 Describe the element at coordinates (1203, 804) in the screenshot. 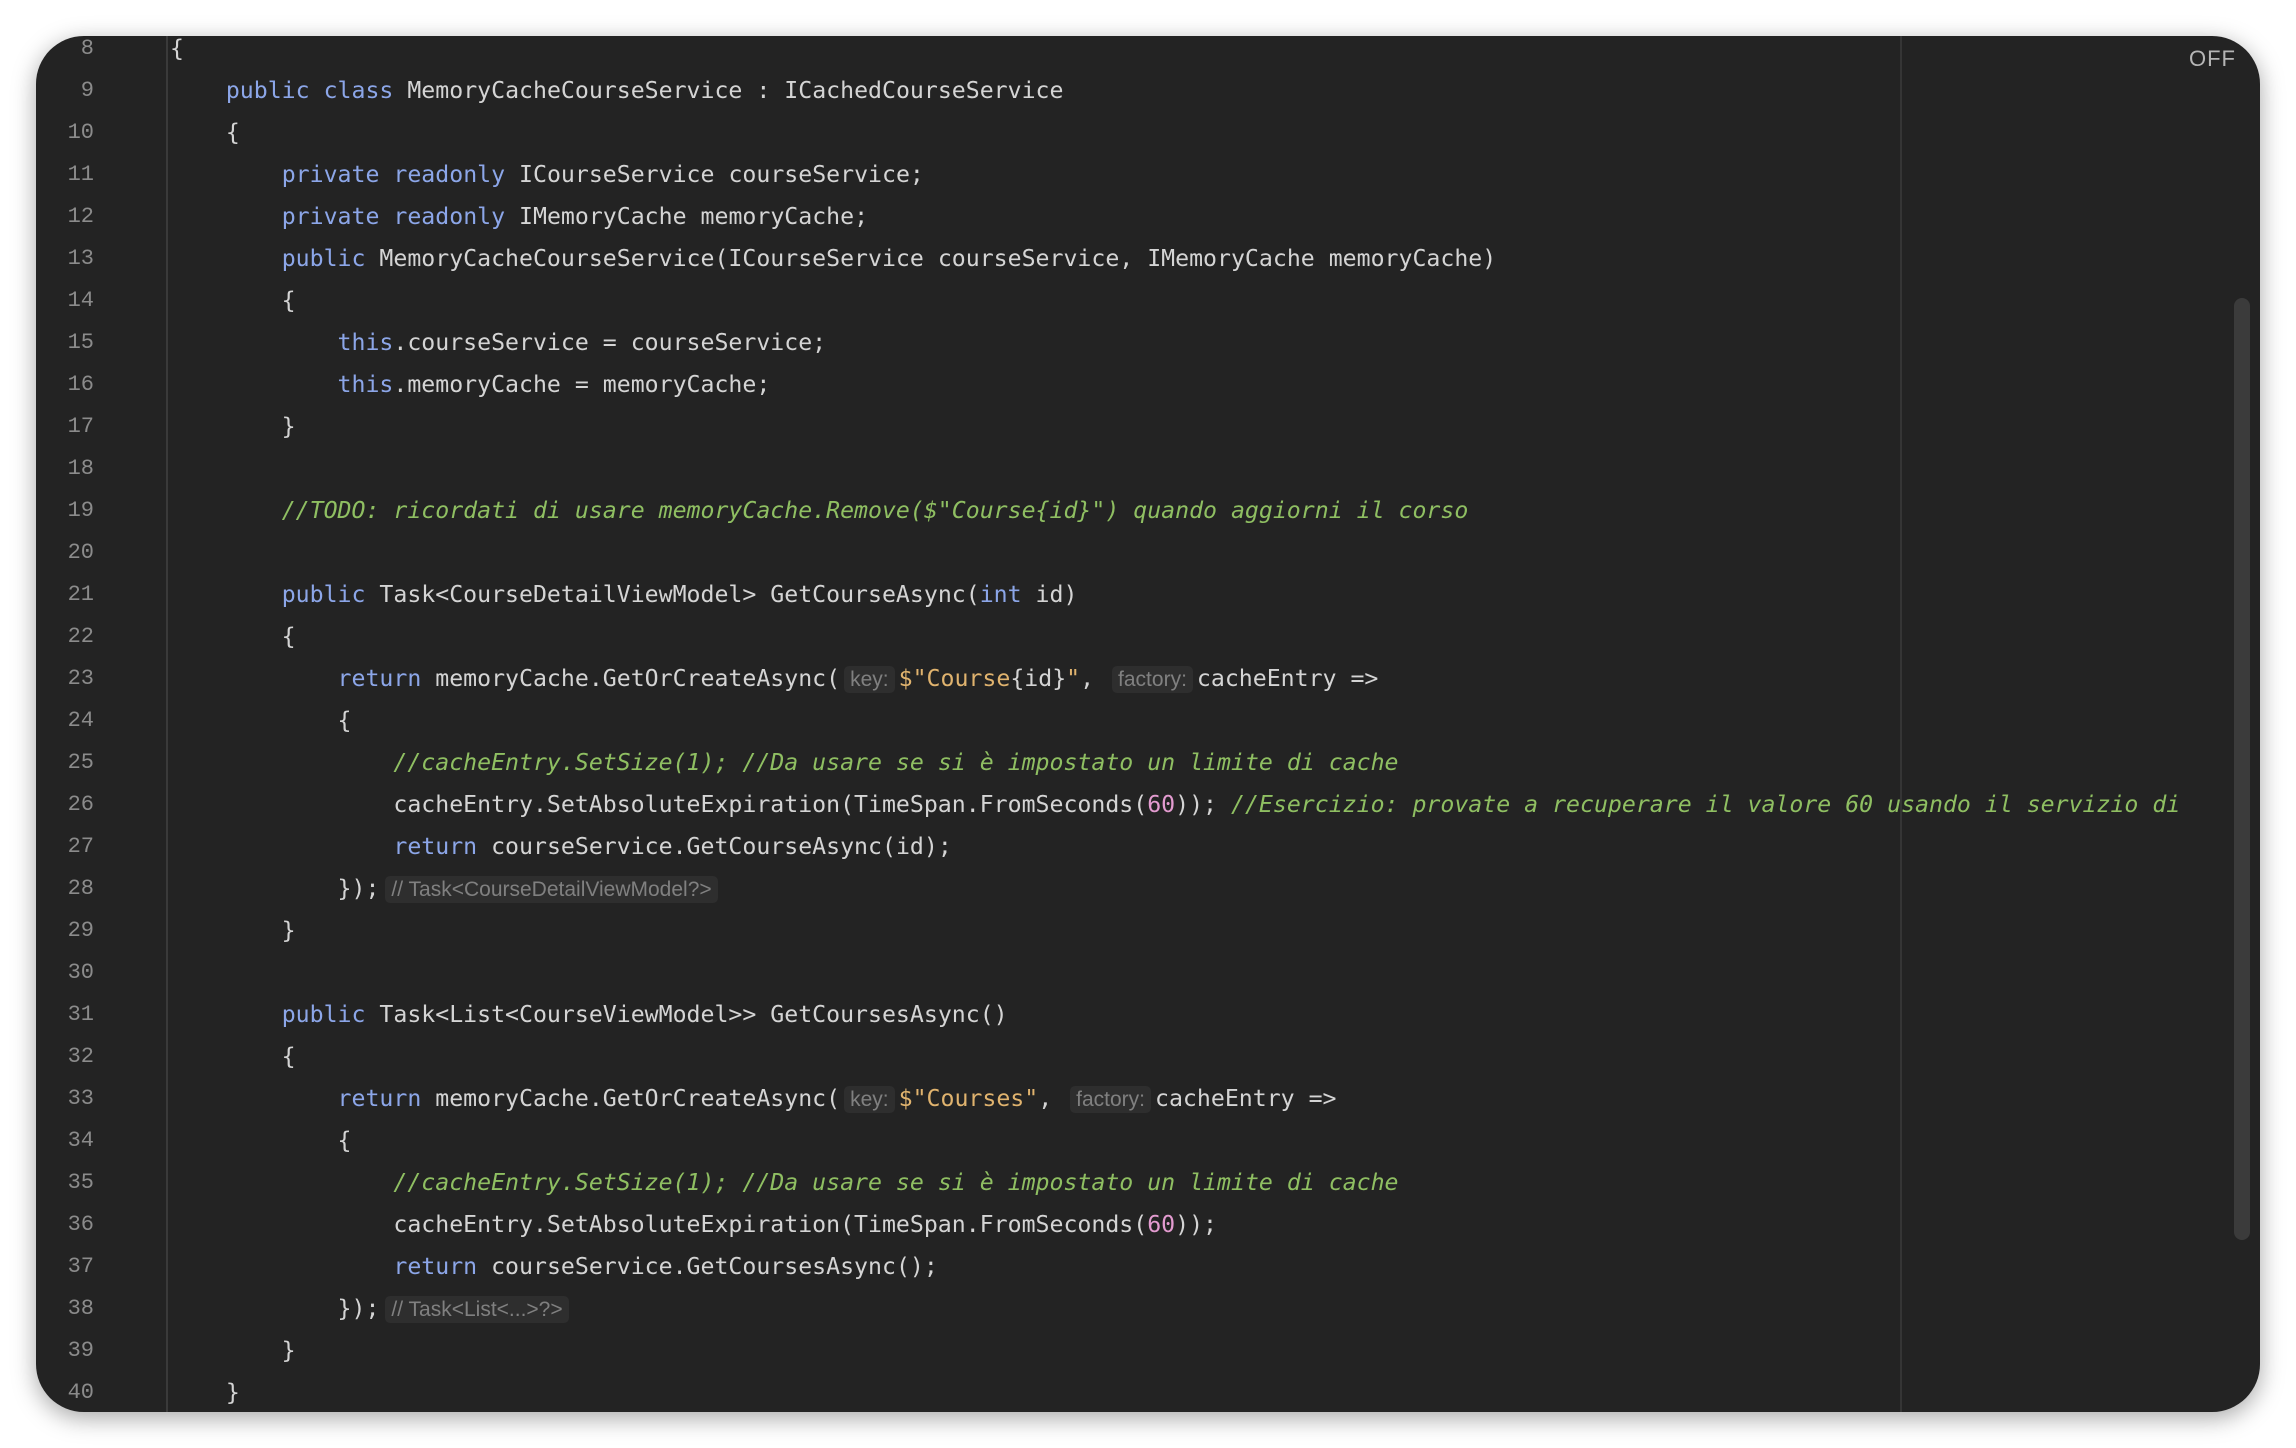

I see `code-token: ));` at that location.